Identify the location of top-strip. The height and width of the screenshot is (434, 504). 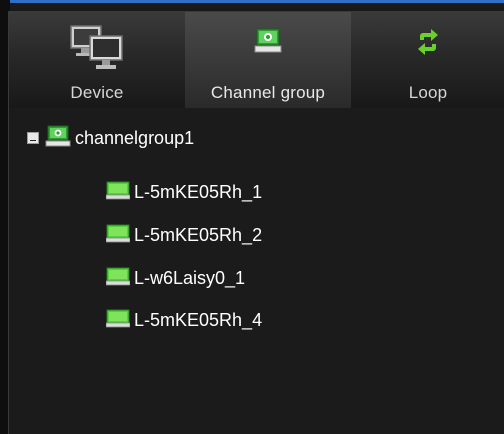
(257, 3).